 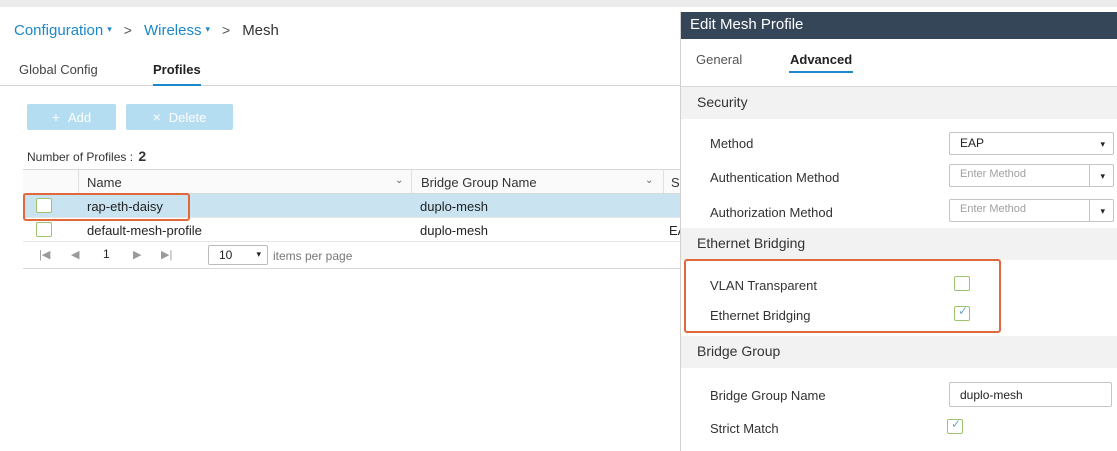 What do you see at coordinates (58, 30) in the screenshot?
I see `breadcrumb-configuration: Configuration` at bounding box center [58, 30].